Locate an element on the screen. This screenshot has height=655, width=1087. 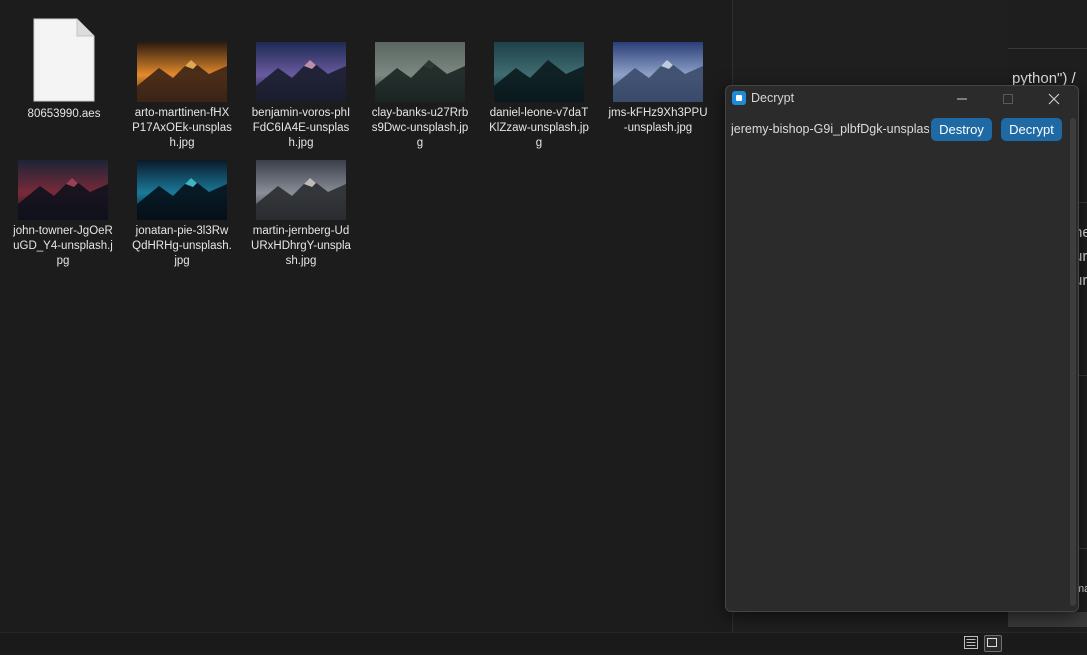
large-icons-view-icon is located at coordinates (992, 642).